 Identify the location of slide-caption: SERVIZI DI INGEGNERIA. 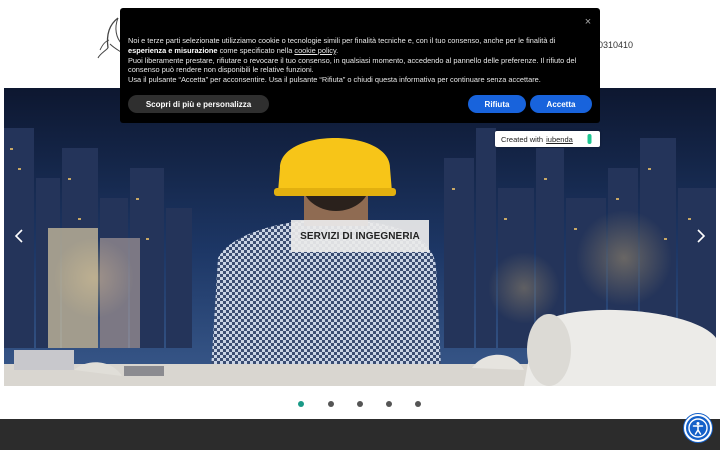
(360, 236).